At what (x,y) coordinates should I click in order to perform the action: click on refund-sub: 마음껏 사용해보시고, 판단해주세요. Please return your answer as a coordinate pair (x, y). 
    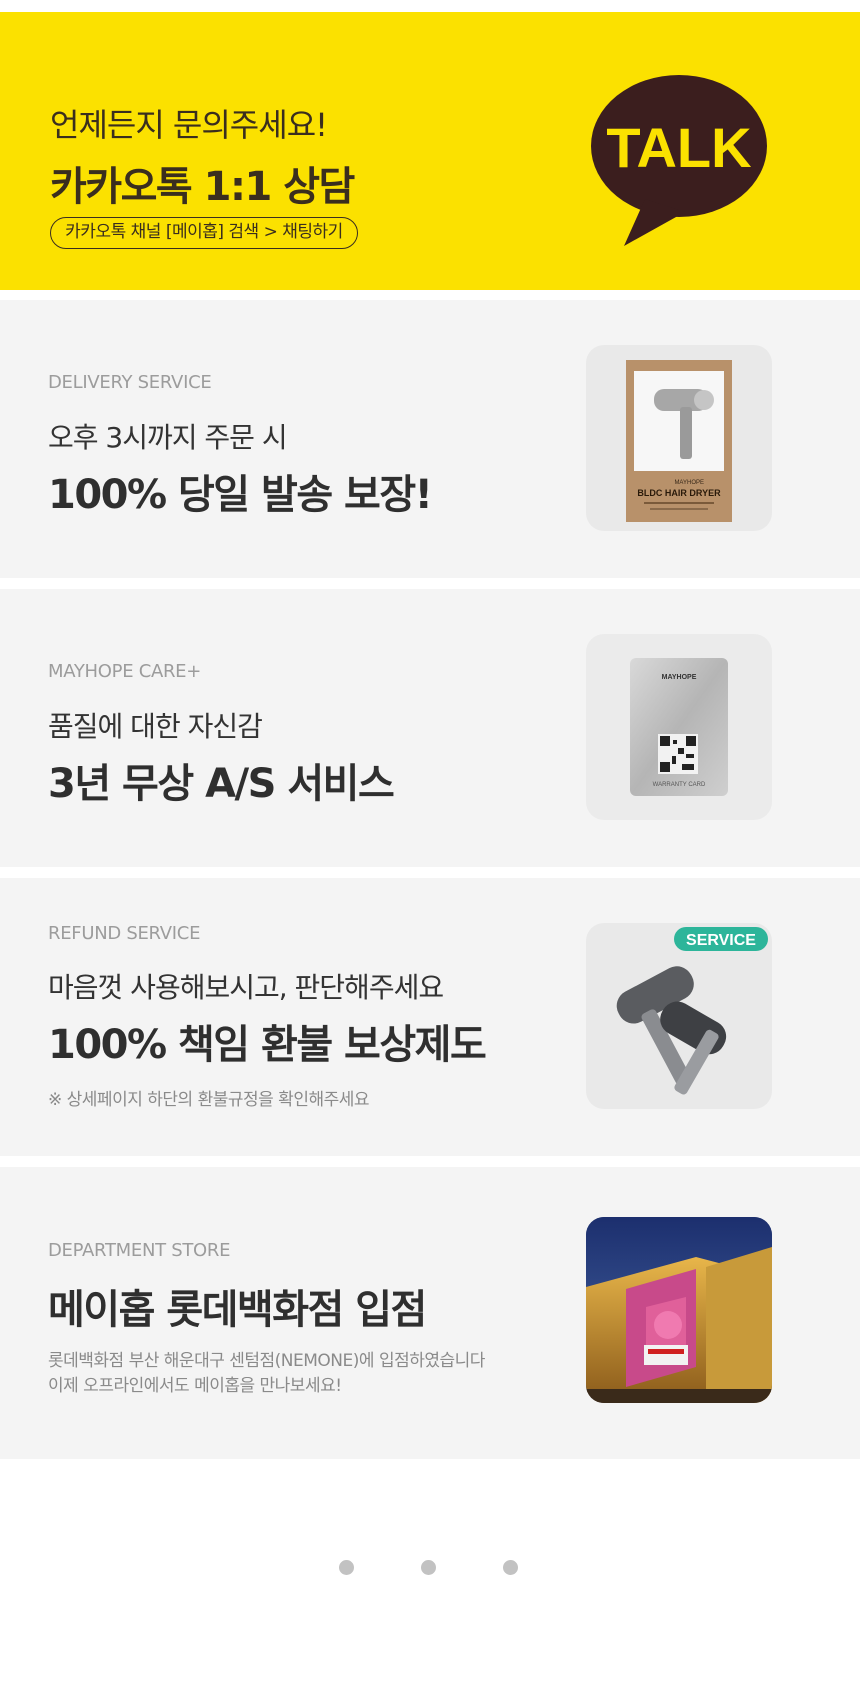
    Looking at the image, I should click on (246, 987).